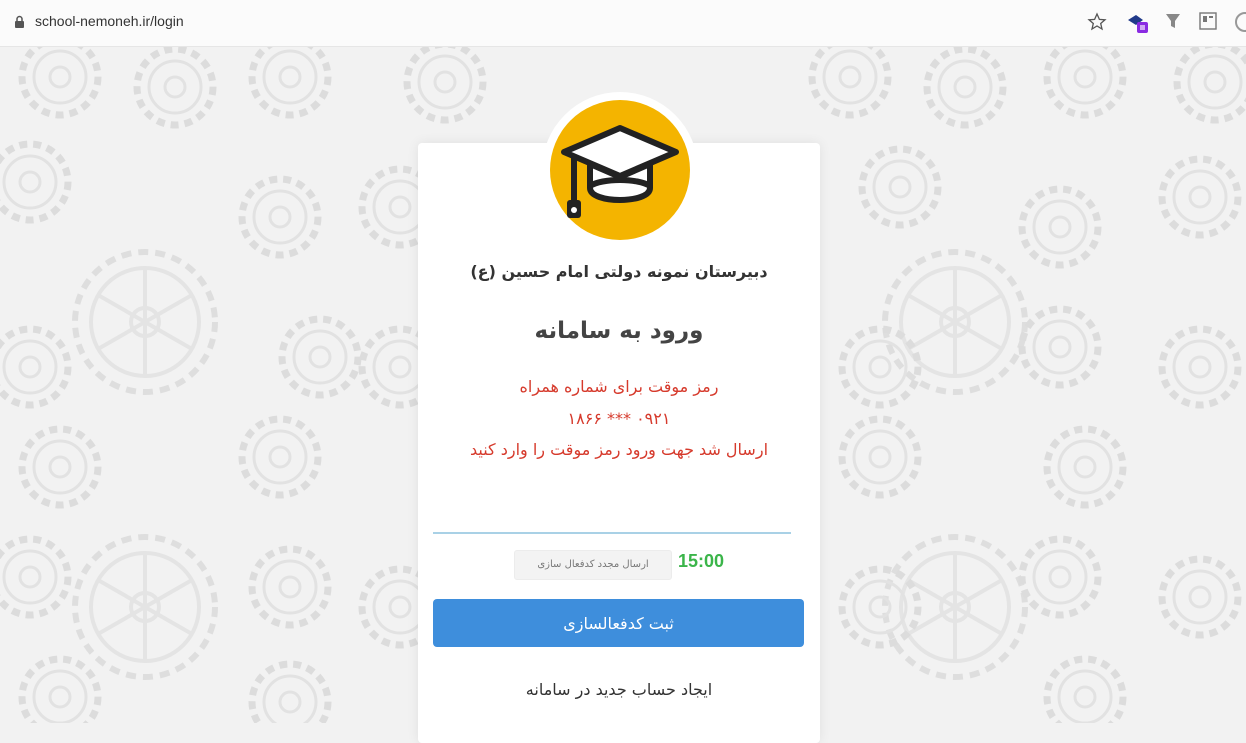  What do you see at coordinates (109, 21) in the screenshot?
I see `url-text: school-nemoneh.ir/login` at bounding box center [109, 21].